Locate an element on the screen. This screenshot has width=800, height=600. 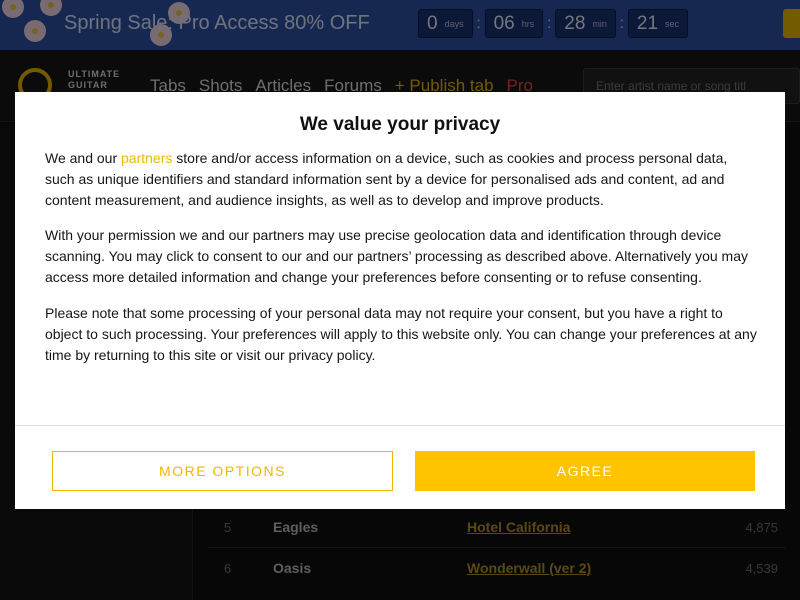
more-options-button: MORE OPTIONS is located at coordinates (222, 471).